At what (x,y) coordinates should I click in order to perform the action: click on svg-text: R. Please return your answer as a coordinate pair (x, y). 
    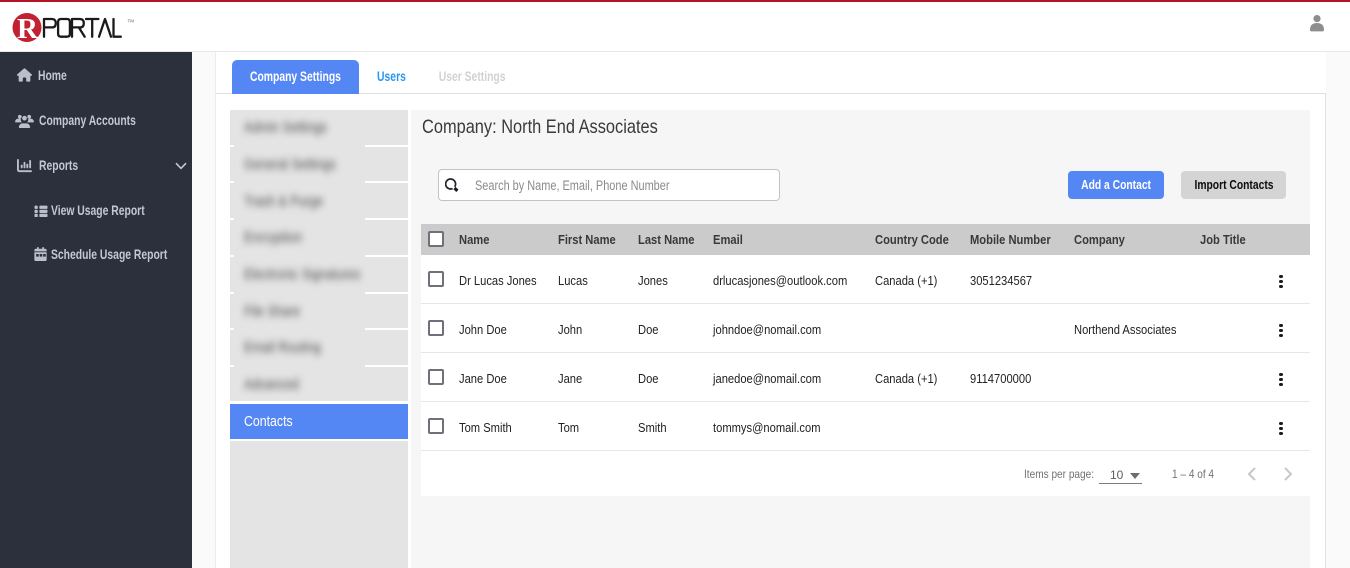
    Looking at the image, I should click on (28, 29).